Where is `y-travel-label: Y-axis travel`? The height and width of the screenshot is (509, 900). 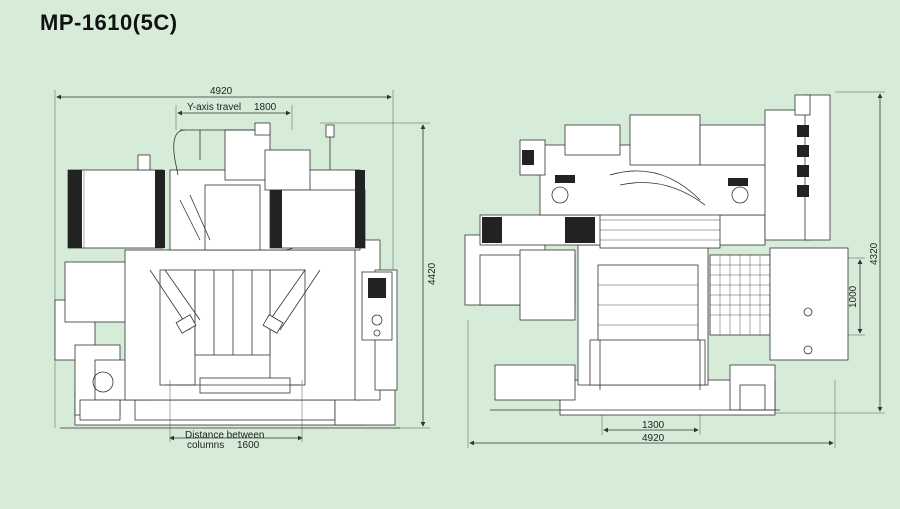
y-travel-label: Y-axis travel is located at coordinates (214, 107).